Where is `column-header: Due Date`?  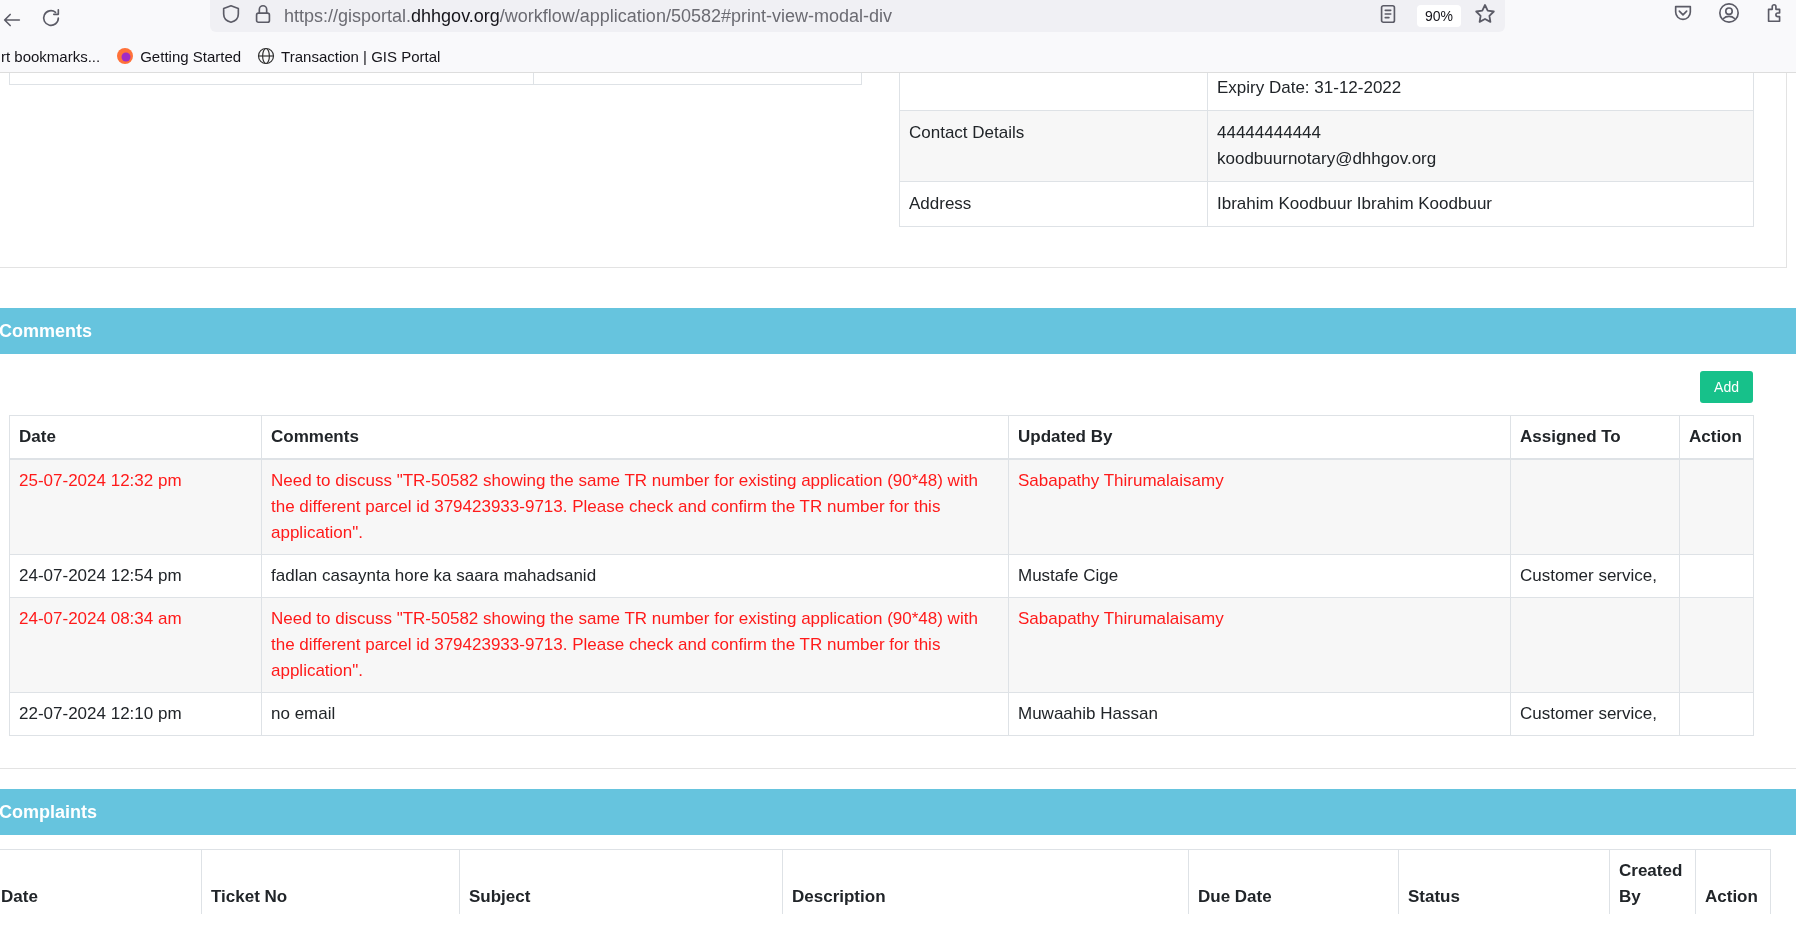
column-header: Due Date is located at coordinates (1294, 882).